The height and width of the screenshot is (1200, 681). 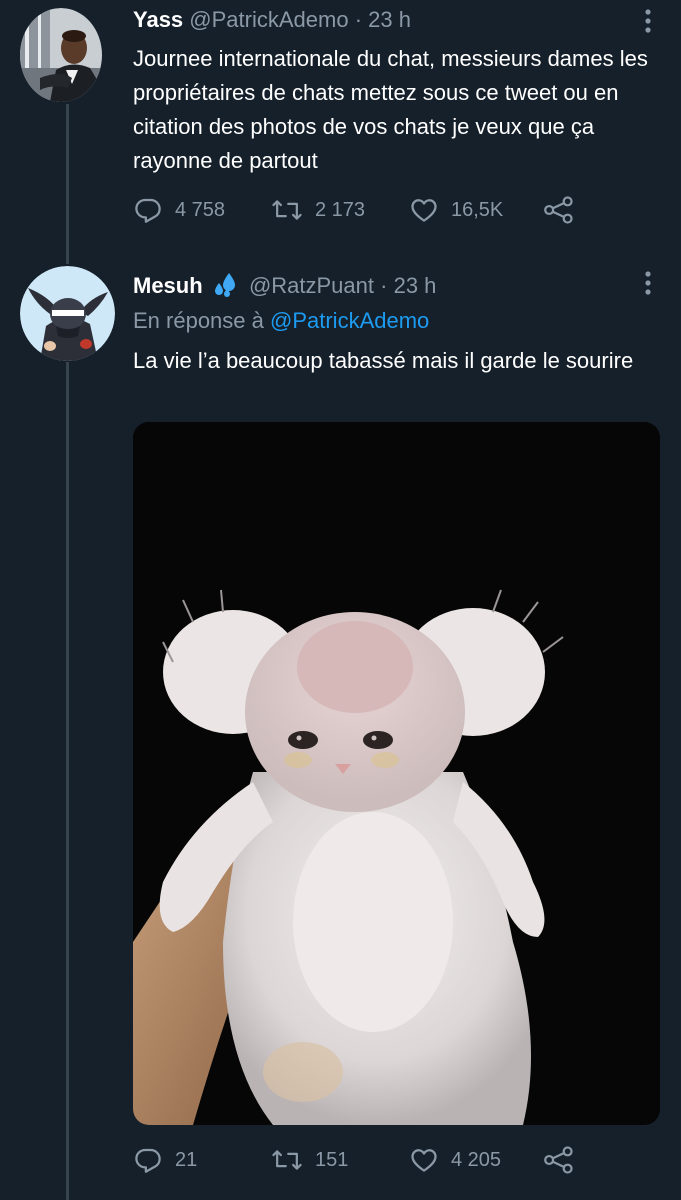 What do you see at coordinates (309, 1160) in the screenshot?
I see `retweet-button: 151` at bounding box center [309, 1160].